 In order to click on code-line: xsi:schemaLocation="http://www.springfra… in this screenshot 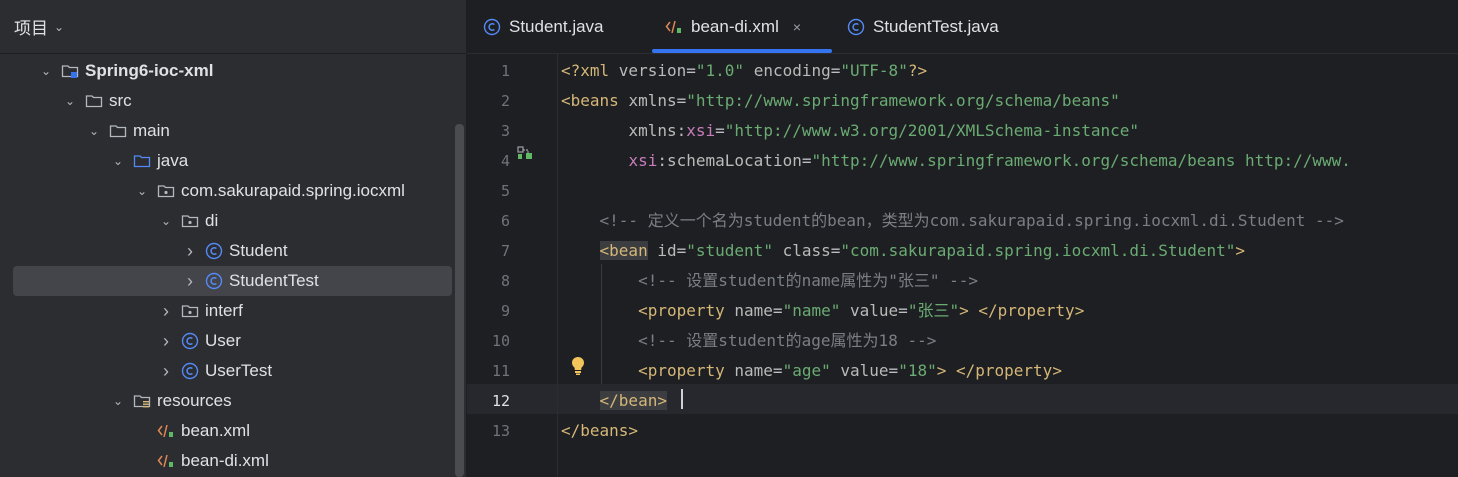, I will do `click(956, 161)`.